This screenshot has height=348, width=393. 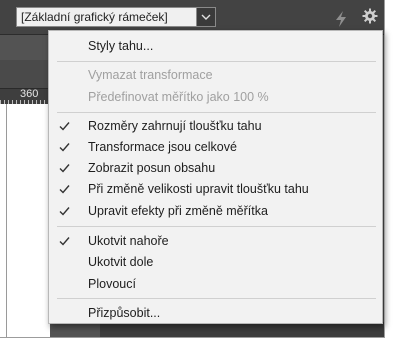 I want to click on menu-item-transformations-total: Transformace jsou celkové, so click(x=215, y=147).